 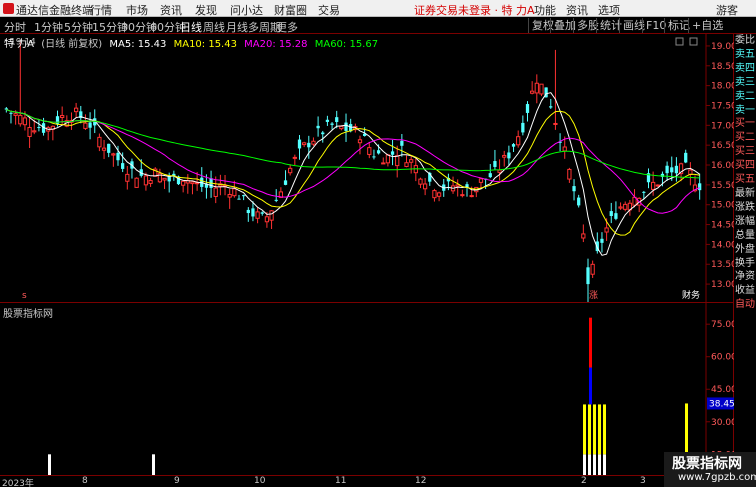 What do you see at coordinates (545, 10) in the screenshot?
I see `menu-item-functions: 功能` at bounding box center [545, 10].